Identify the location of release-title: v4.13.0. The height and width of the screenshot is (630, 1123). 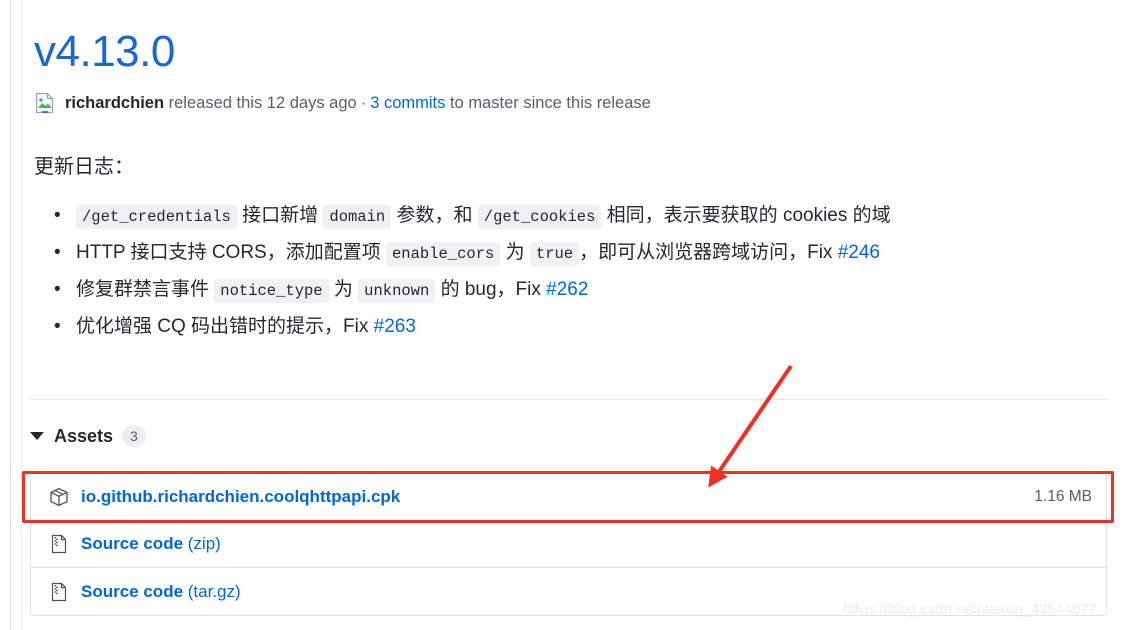
(565, 39).